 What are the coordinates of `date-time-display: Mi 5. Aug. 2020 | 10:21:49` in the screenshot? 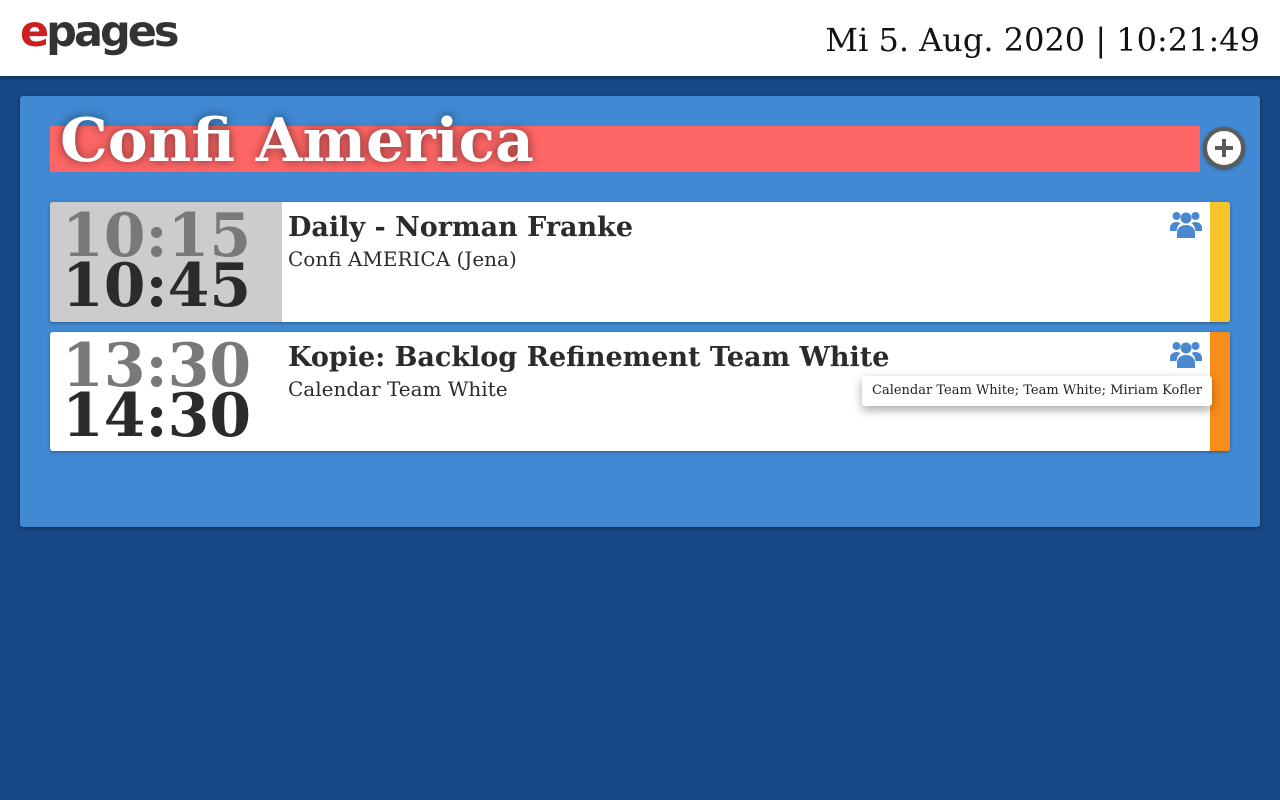 It's located at (1042, 40).